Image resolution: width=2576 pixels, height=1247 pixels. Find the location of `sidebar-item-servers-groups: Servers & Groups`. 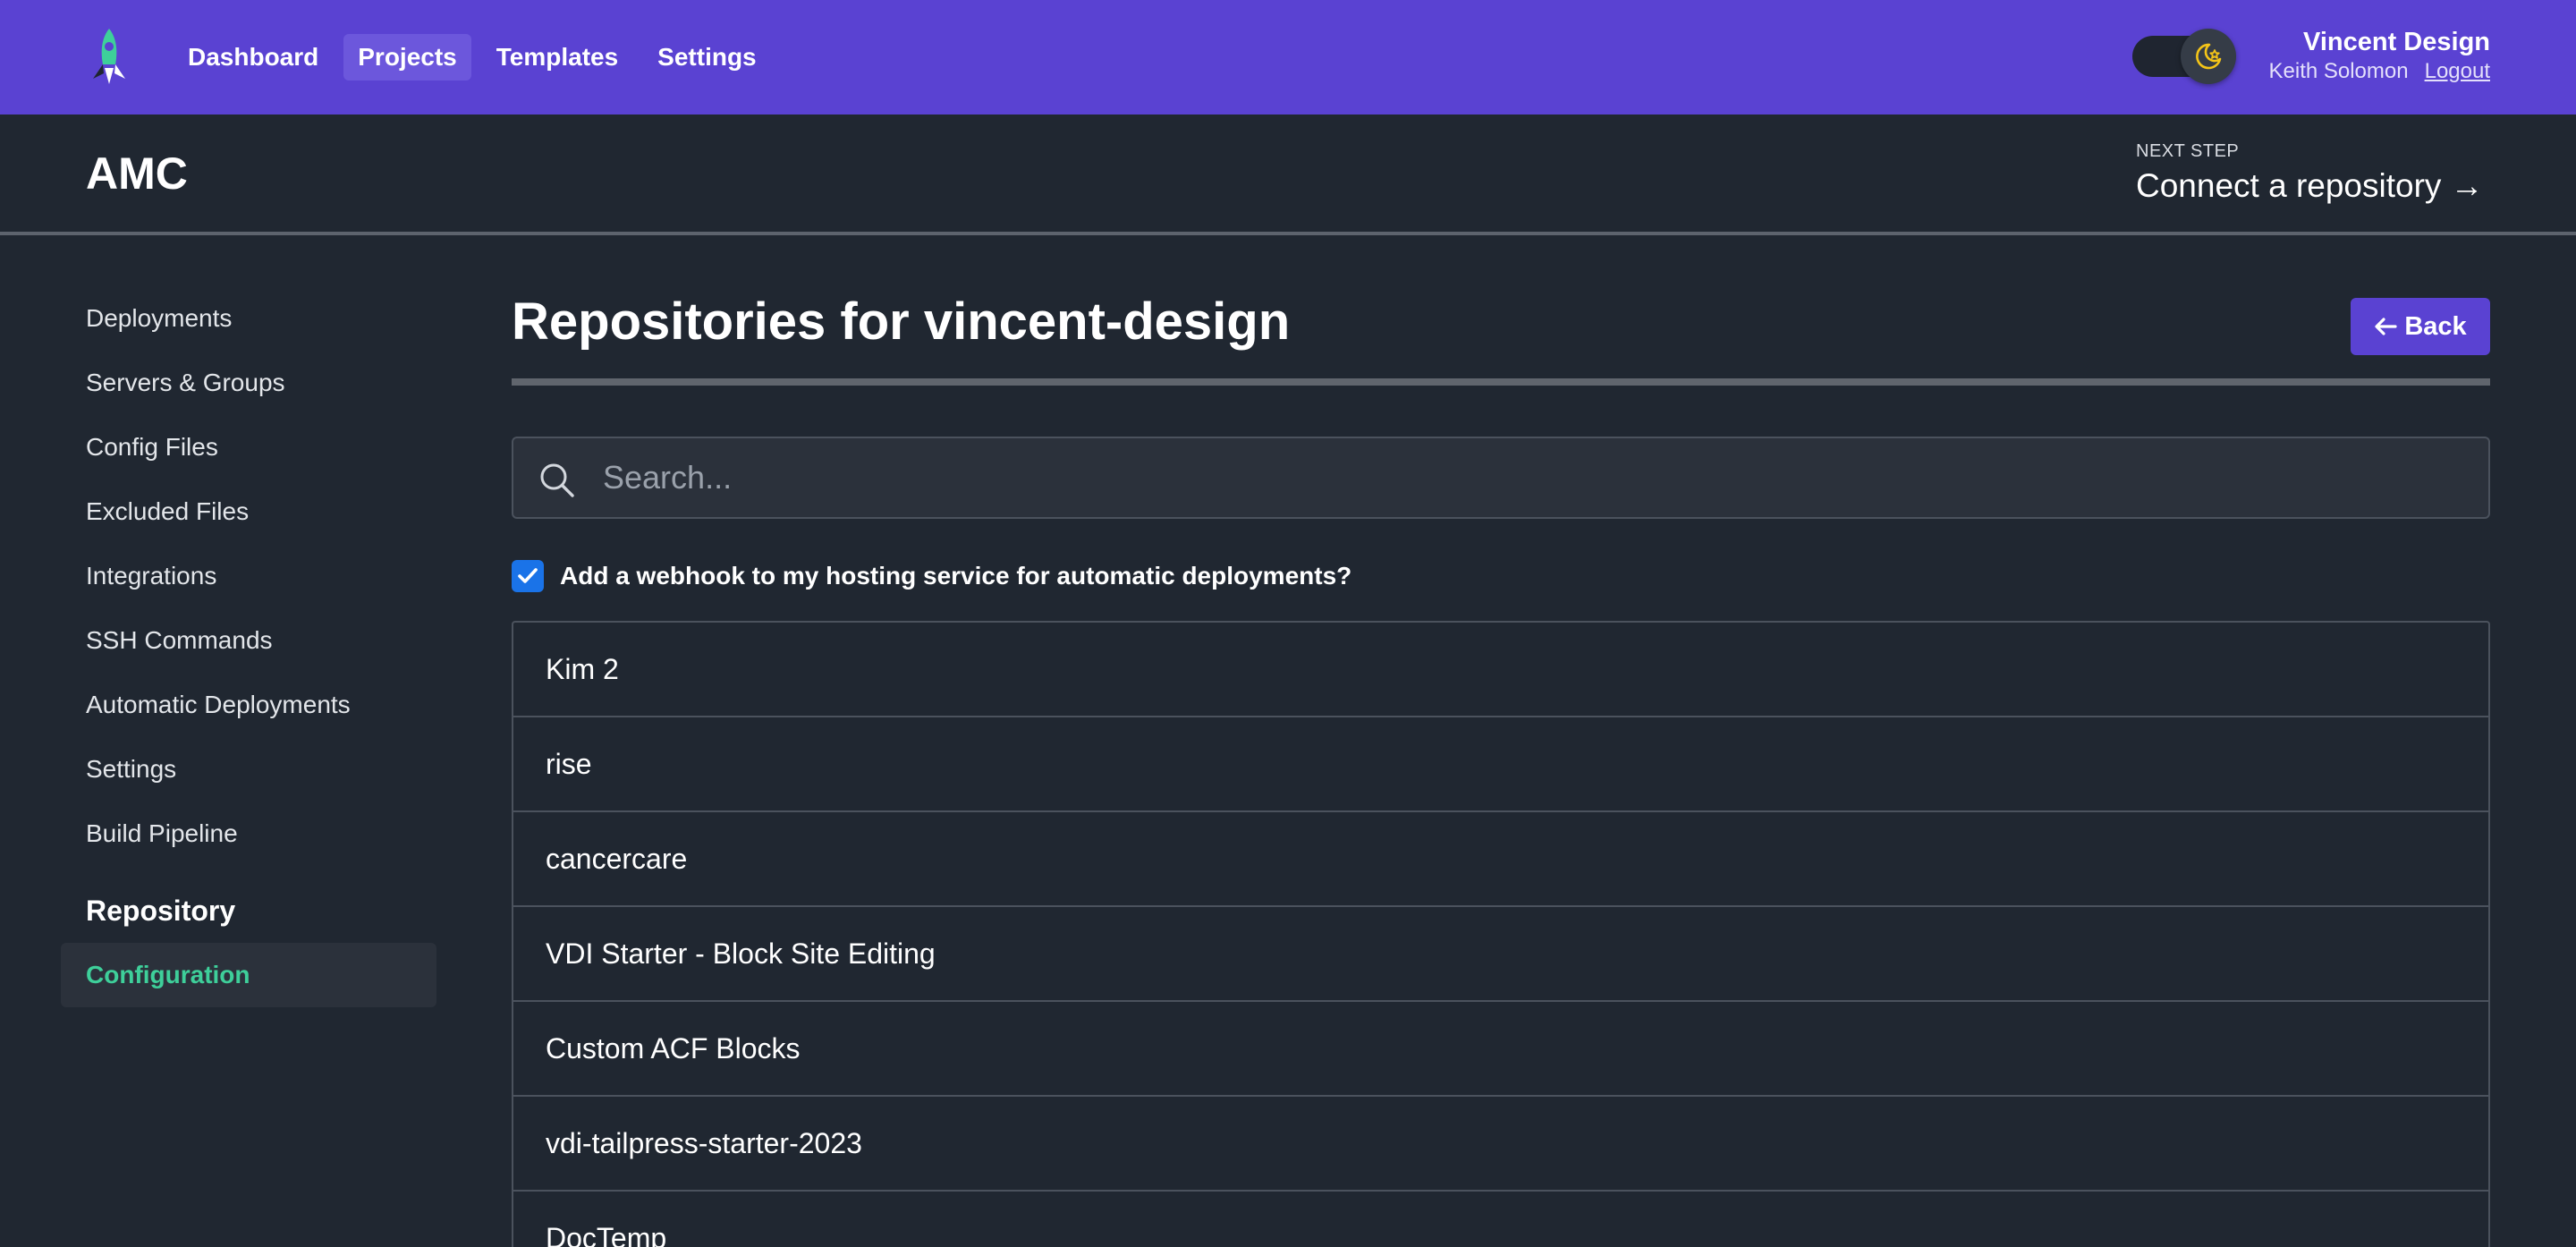

sidebar-item-servers-groups: Servers & Groups is located at coordinates (248, 383).